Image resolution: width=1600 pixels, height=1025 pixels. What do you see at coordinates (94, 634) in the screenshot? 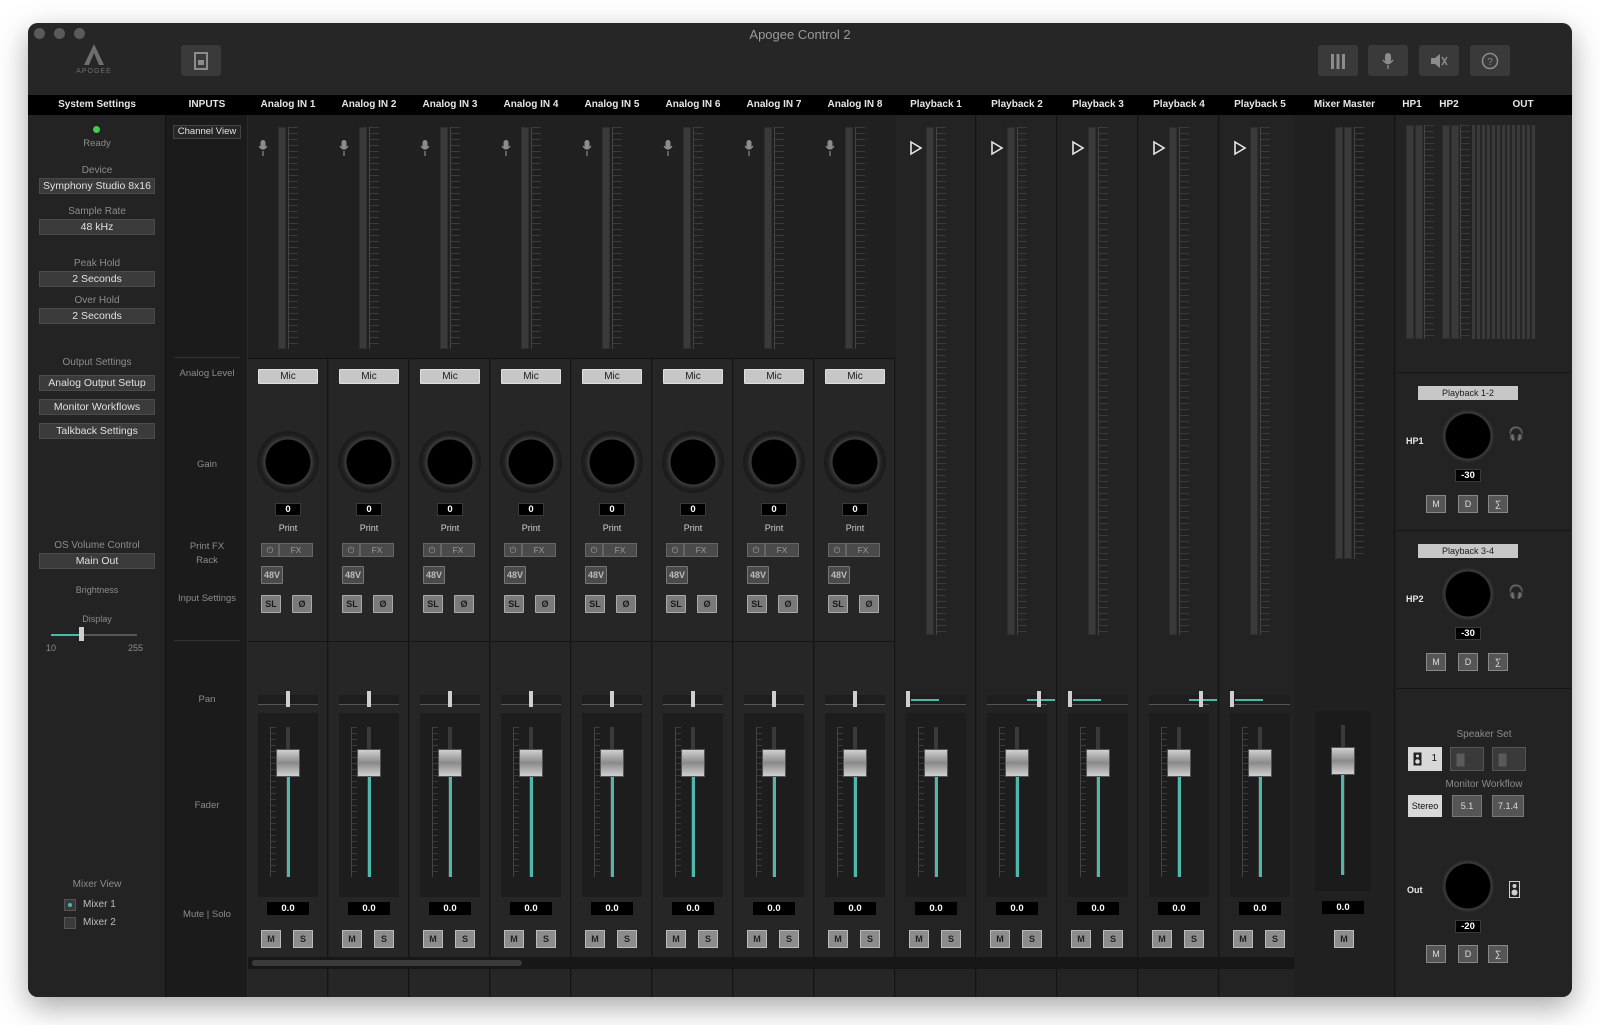
I see `brightness-slider` at bounding box center [94, 634].